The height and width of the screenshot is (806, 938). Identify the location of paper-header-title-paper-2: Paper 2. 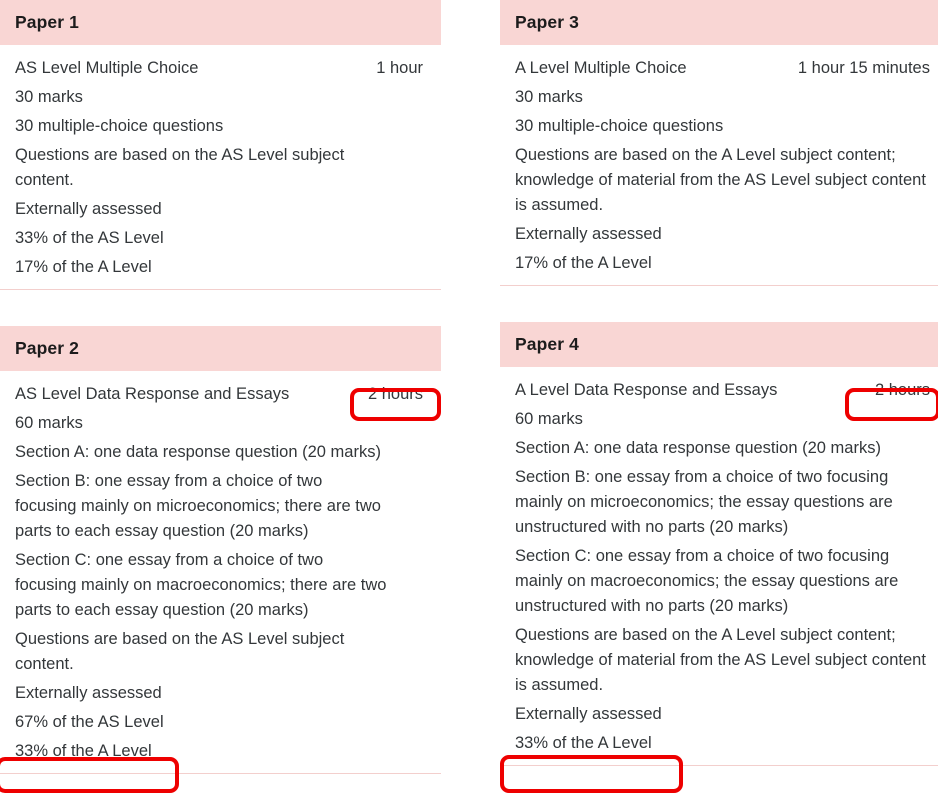
(47, 348).